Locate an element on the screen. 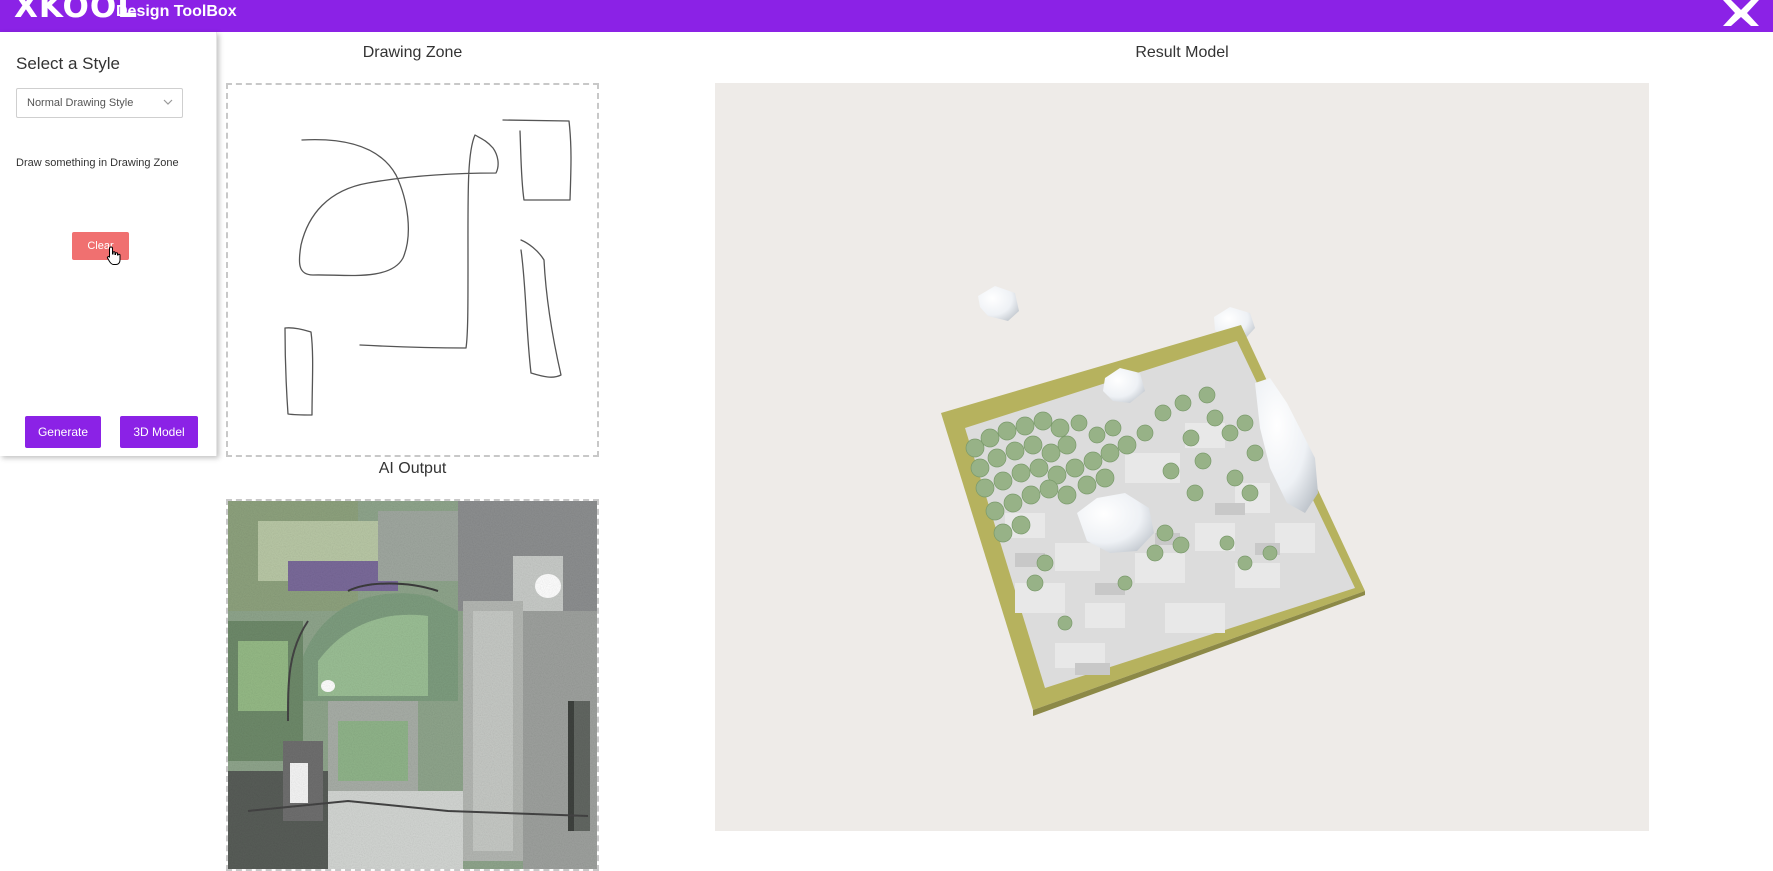  ai-output-image is located at coordinates (412, 685).